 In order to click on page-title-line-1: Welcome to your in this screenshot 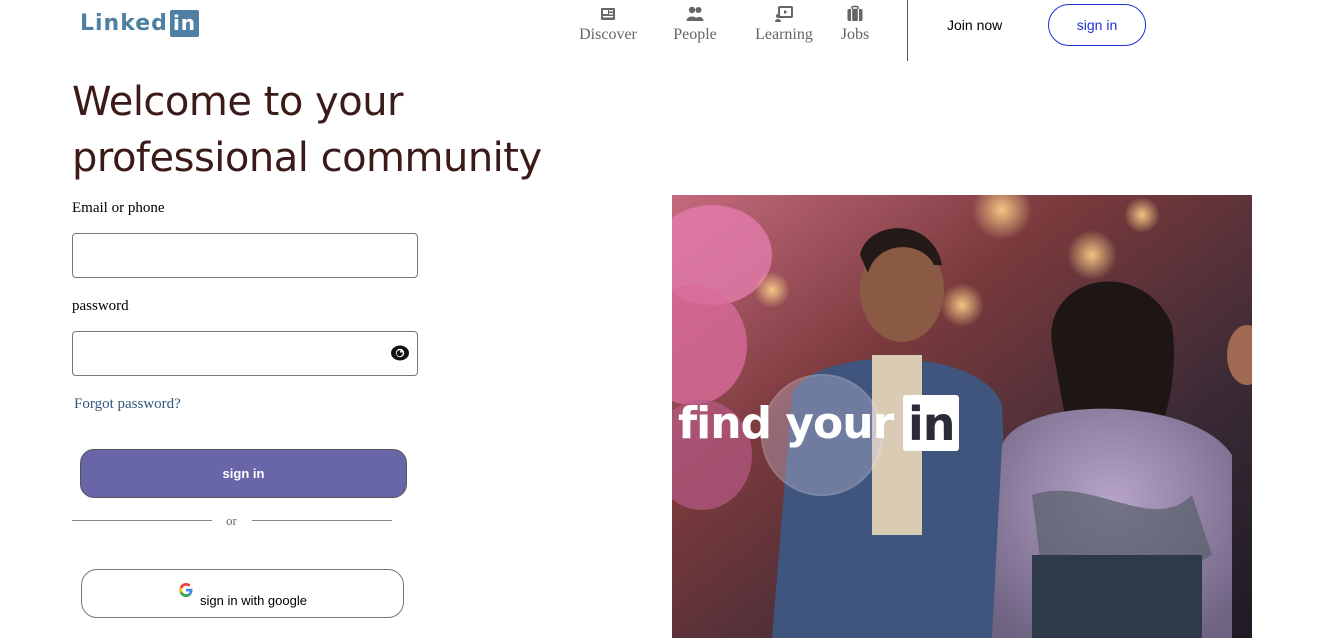, I will do `click(238, 102)`.